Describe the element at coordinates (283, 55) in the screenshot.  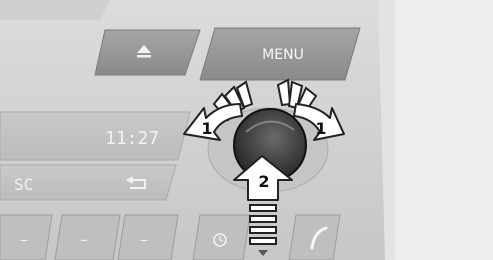
I see `menu-label: MENU` at that location.